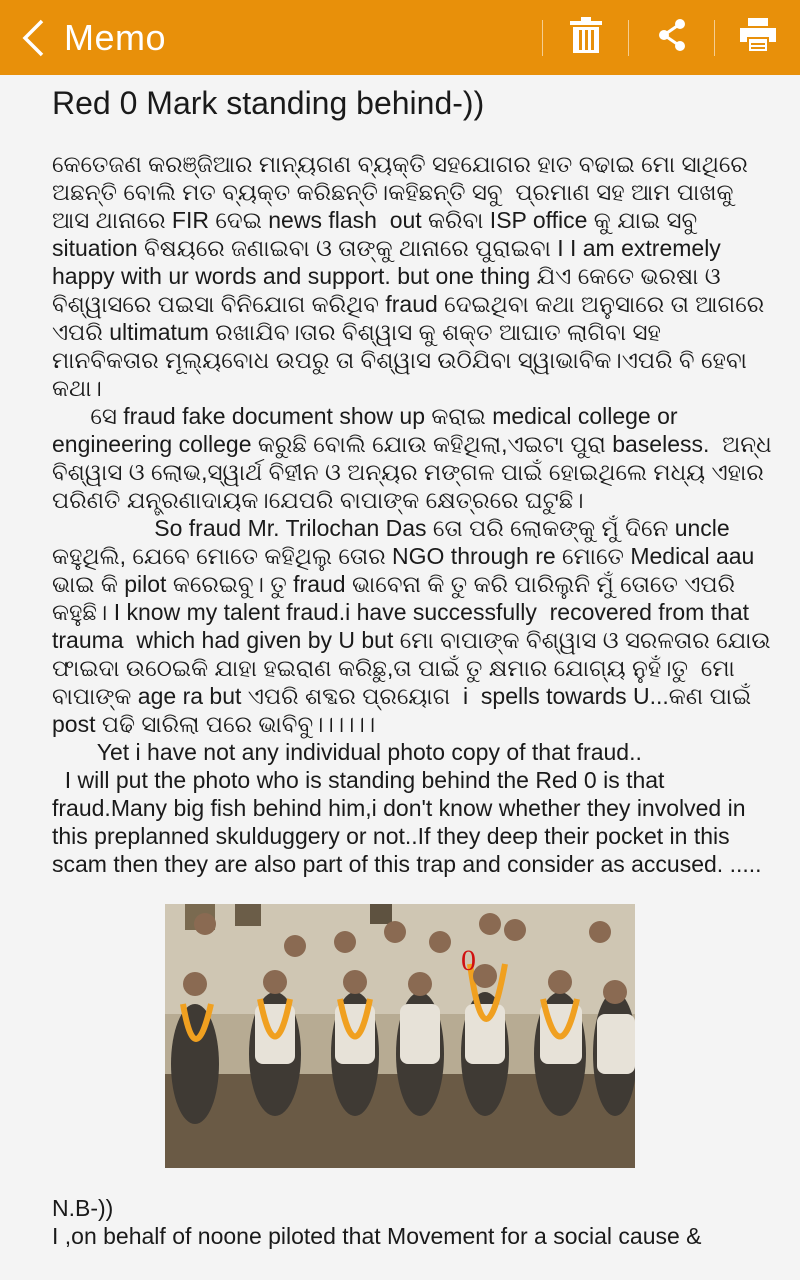 This screenshot has width=800, height=1280. I want to click on delete-button, so click(585, 37).